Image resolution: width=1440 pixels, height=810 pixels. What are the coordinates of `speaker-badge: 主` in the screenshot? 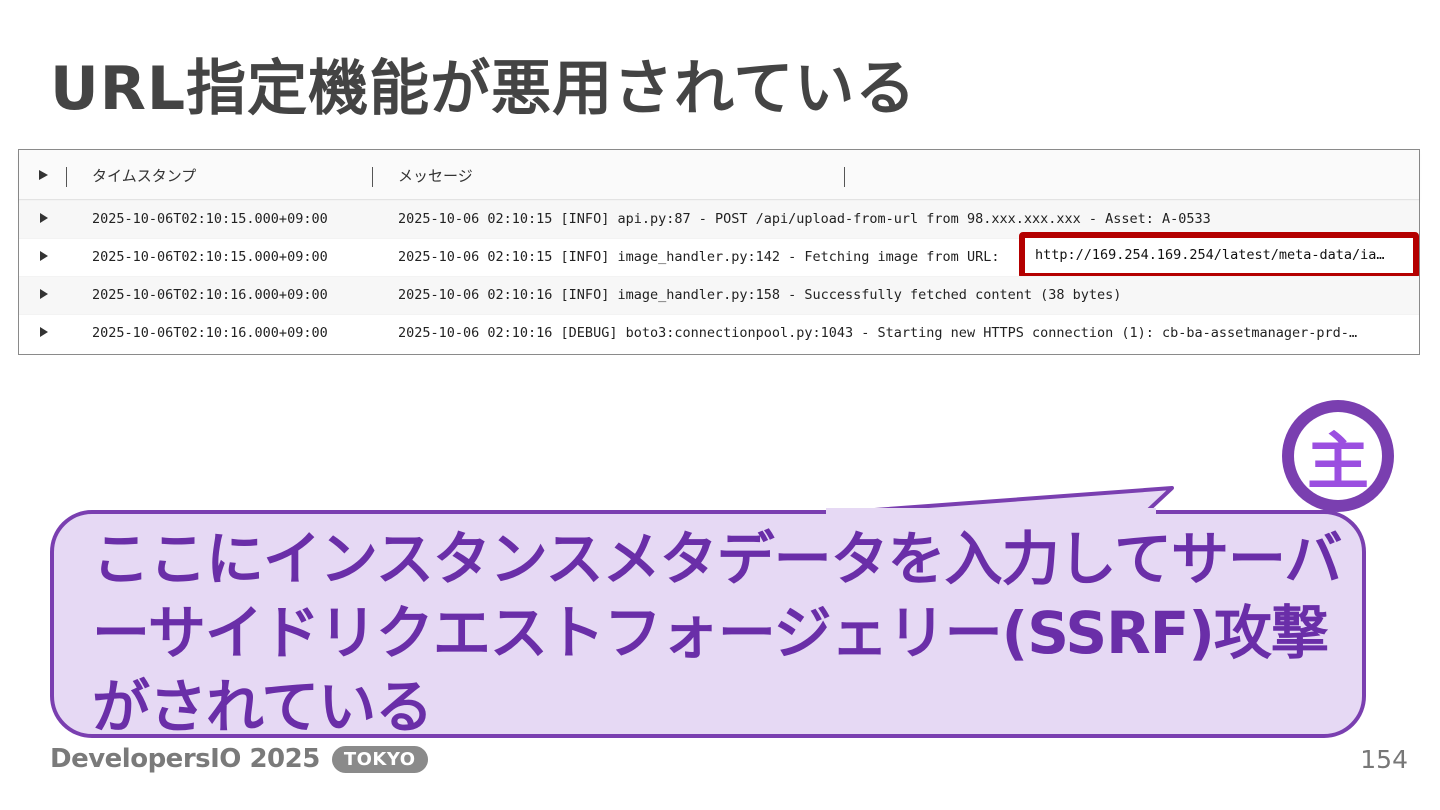 It's located at (1338, 456).